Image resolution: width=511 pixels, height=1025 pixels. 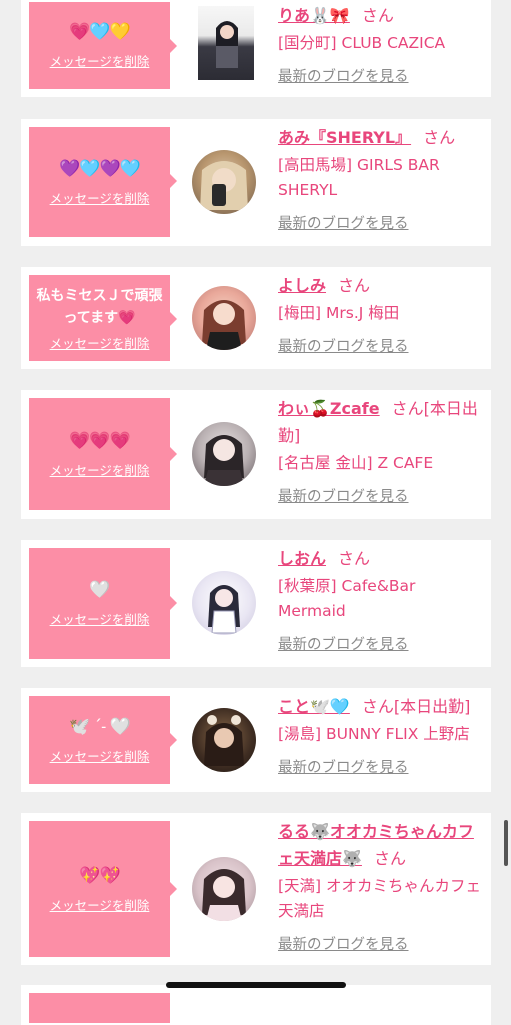 What do you see at coordinates (362, 43) in the screenshot?
I see `shop-name: [国分町] CLUB CAZICA` at bounding box center [362, 43].